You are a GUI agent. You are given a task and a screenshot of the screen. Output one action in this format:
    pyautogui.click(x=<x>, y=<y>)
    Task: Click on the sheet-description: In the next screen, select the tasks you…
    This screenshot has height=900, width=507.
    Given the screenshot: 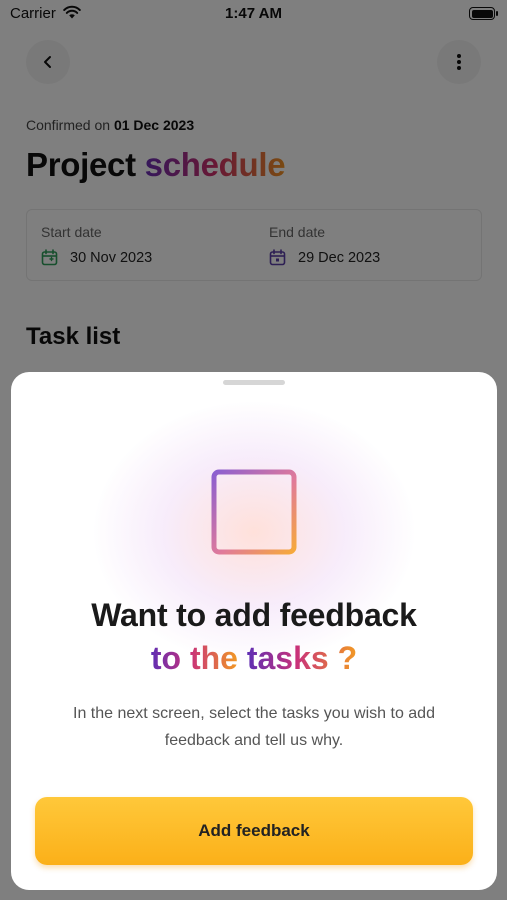 What is the action you would take?
    pyautogui.click(x=254, y=727)
    